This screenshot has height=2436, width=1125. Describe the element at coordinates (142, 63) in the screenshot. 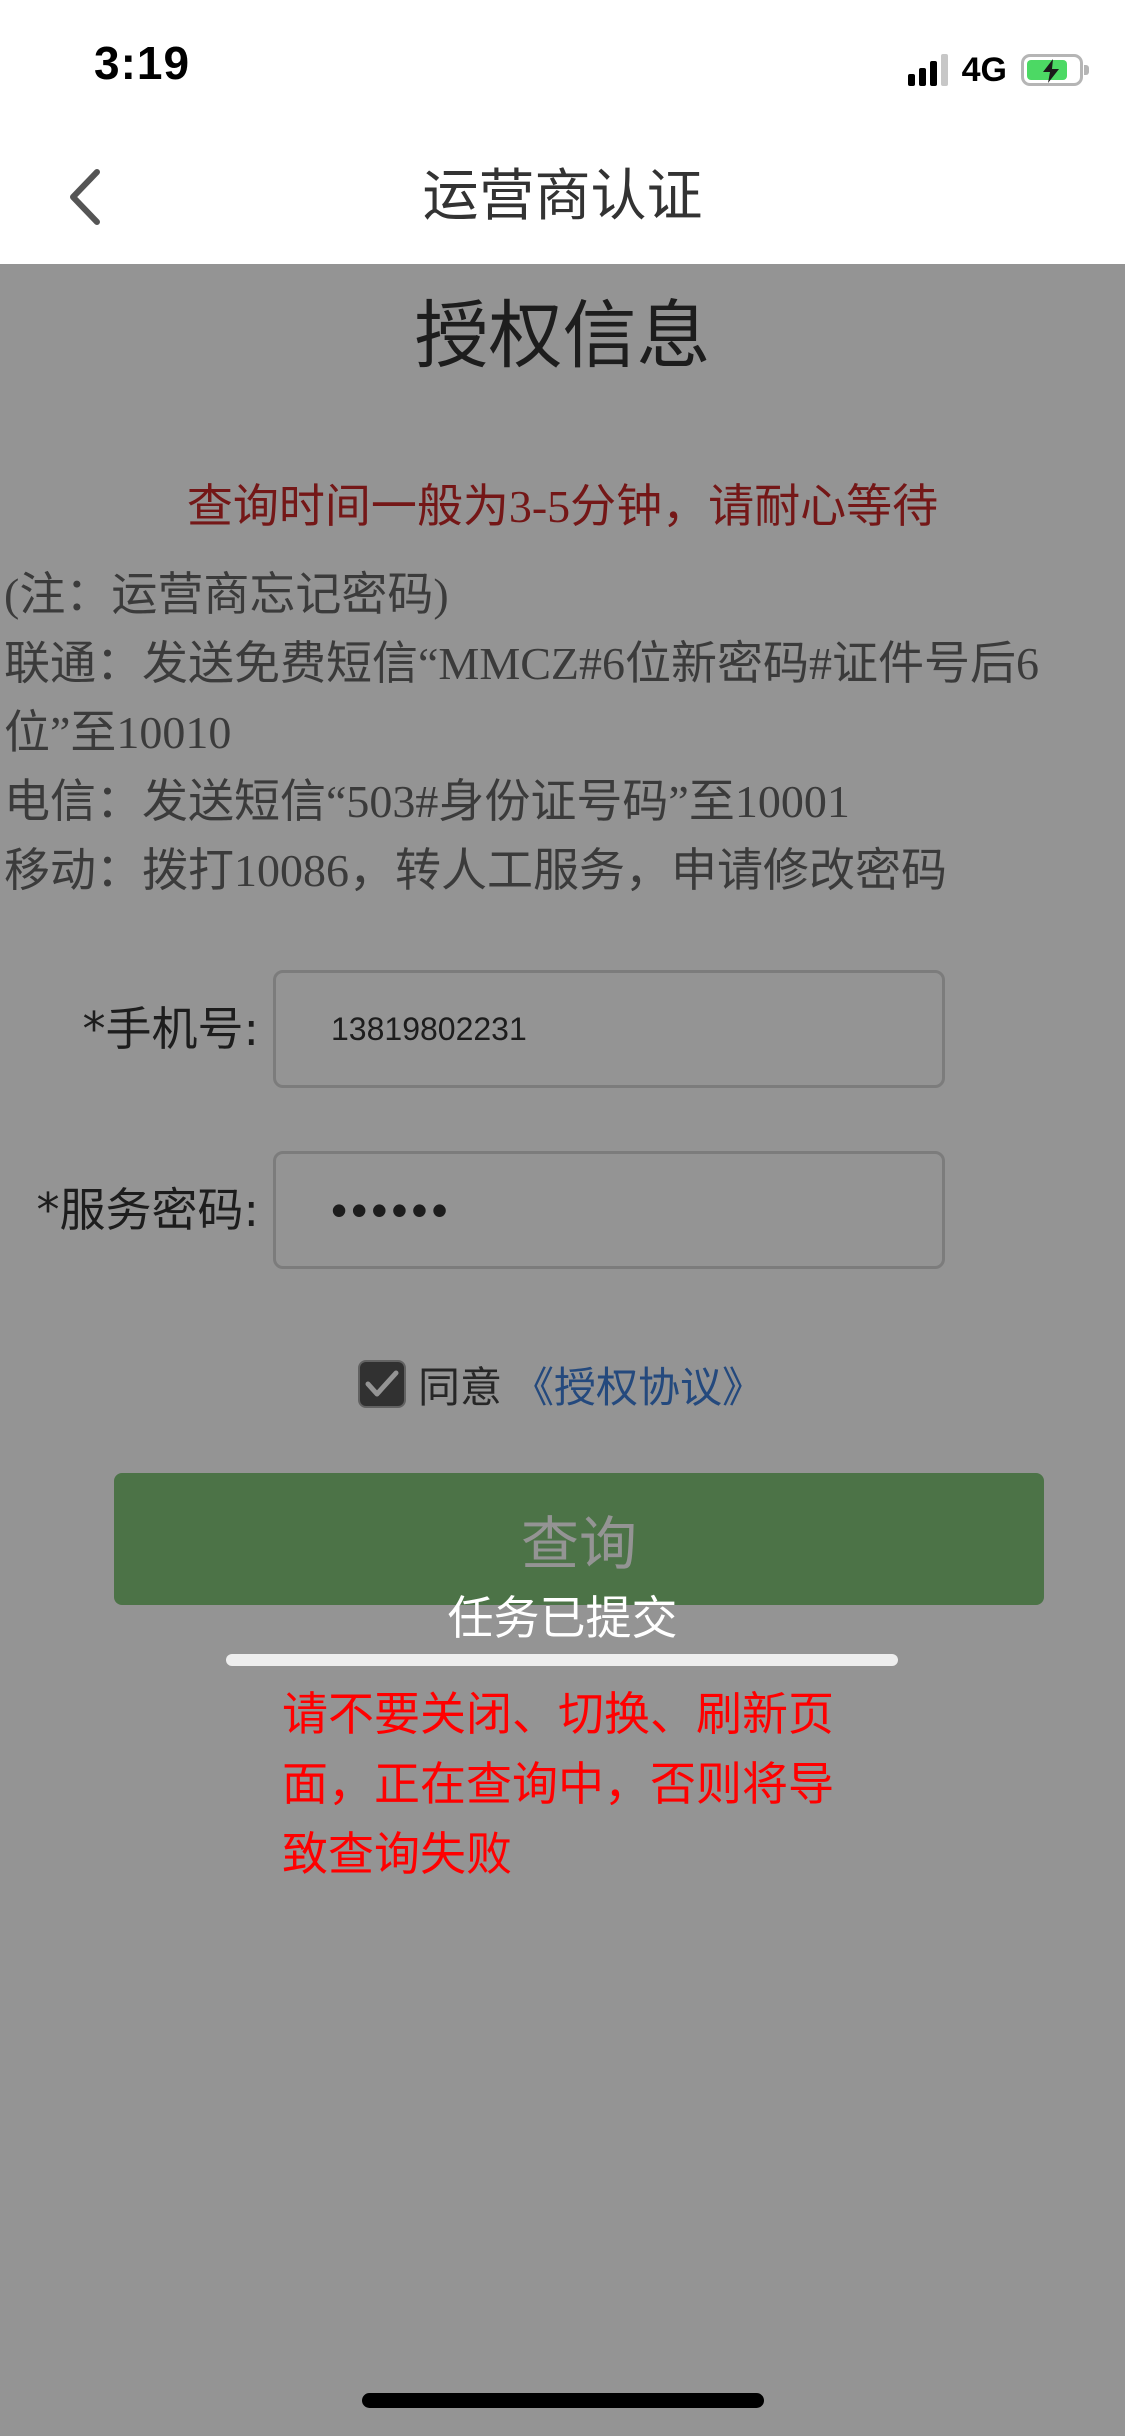

I see `status-time: 3:19` at that location.